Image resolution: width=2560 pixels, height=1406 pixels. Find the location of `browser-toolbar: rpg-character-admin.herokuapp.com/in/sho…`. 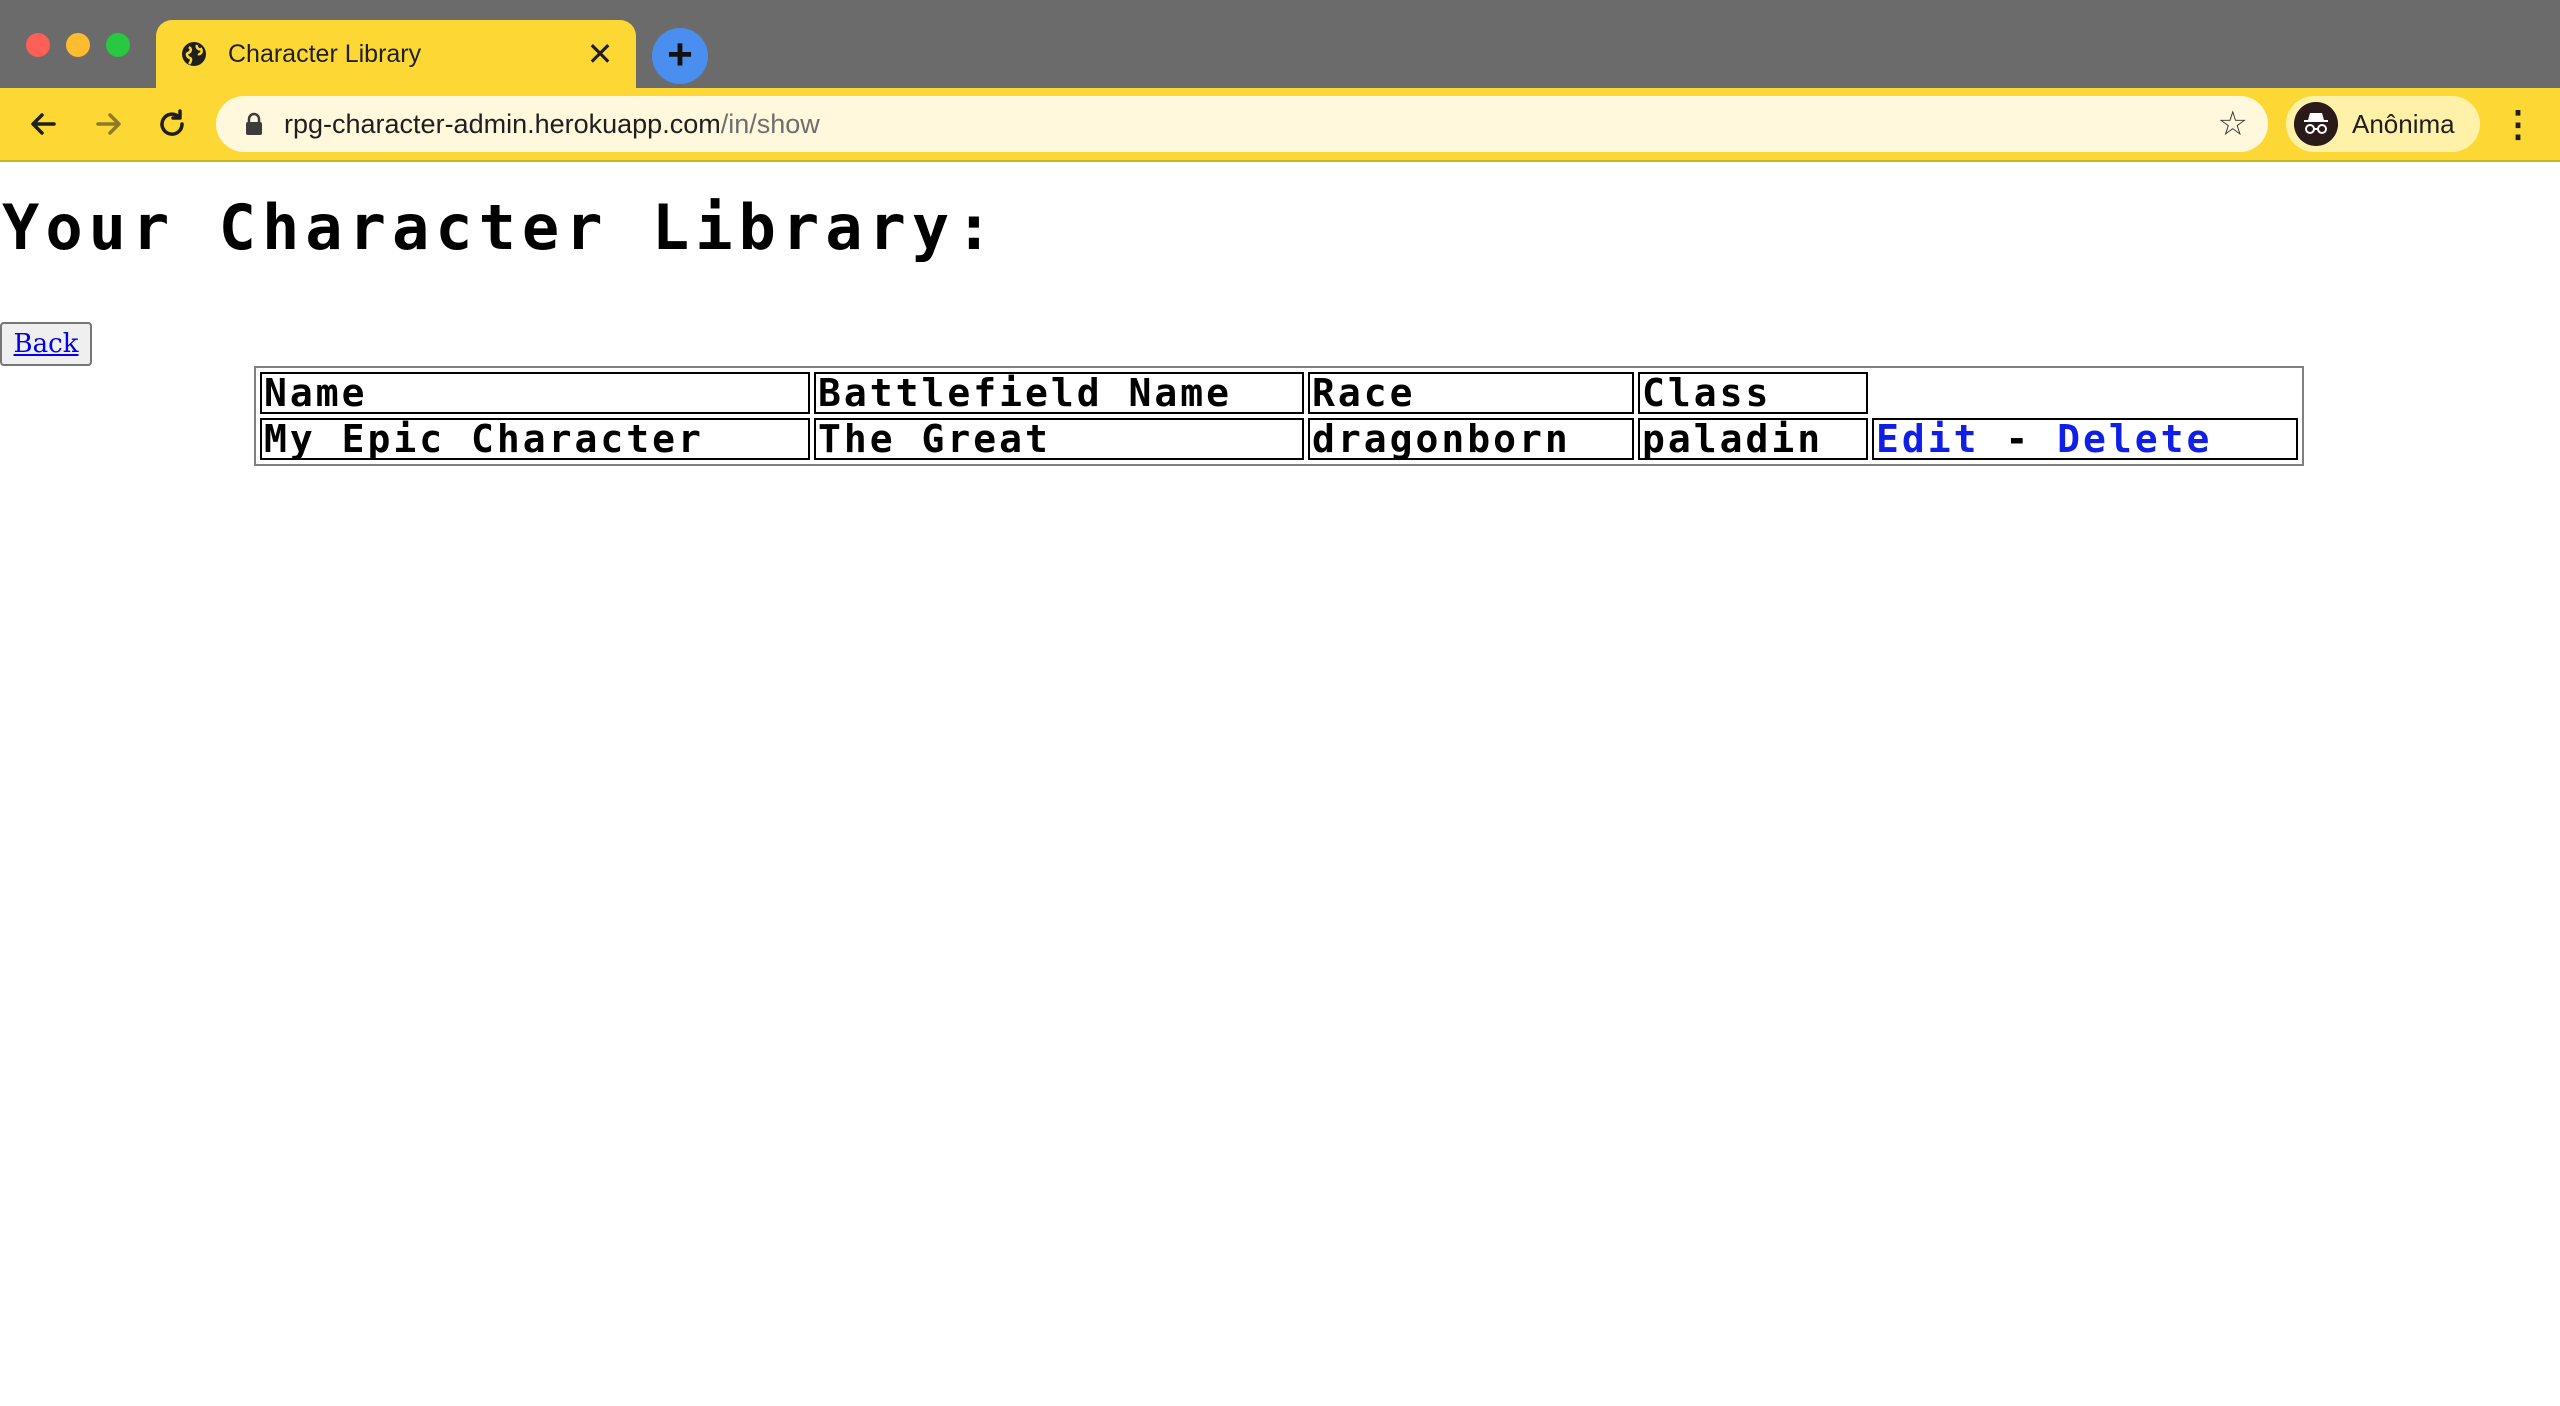

browser-toolbar: rpg-character-admin.herokuapp.com/in/sho… is located at coordinates (1280, 124).